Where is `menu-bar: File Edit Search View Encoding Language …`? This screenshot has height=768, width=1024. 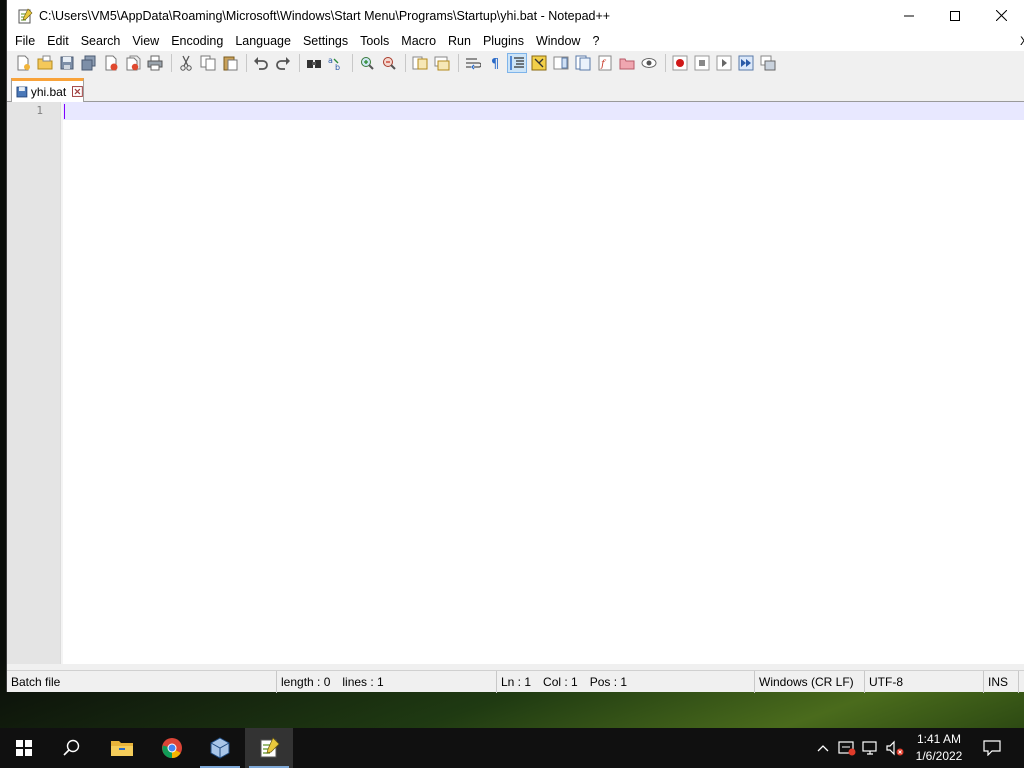
menu-bar: File Edit Search View Encoding Language … is located at coordinates (515, 41).